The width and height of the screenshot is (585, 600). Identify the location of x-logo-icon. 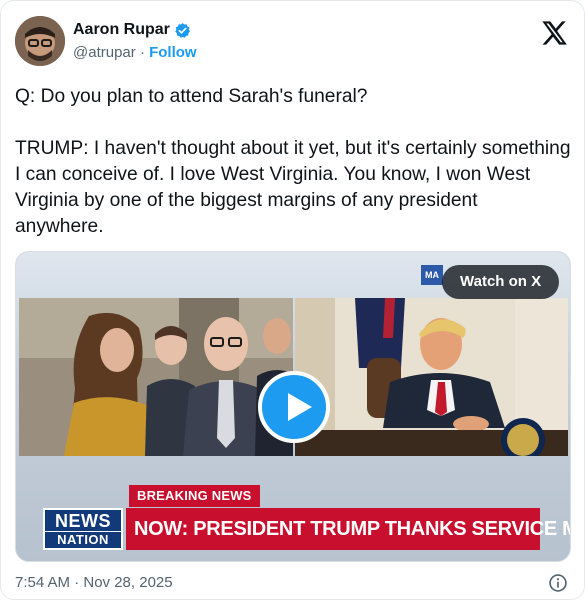
(554, 33).